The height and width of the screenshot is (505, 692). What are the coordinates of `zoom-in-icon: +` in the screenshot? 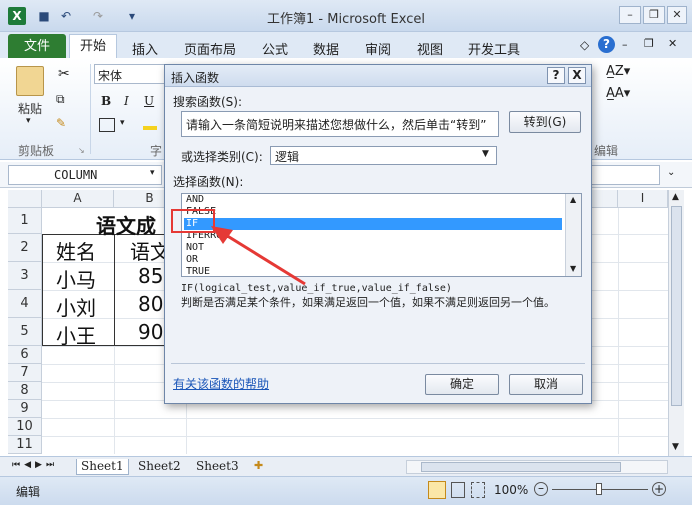 It's located at (659, 489).